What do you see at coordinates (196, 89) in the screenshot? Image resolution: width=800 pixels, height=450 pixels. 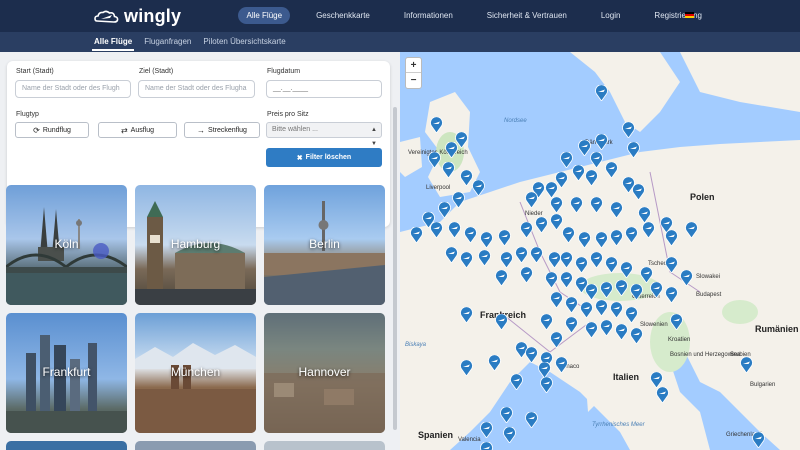 I see `ziel-input: Name der Stadt oder des Flugha` at bounding box center [196, 89].